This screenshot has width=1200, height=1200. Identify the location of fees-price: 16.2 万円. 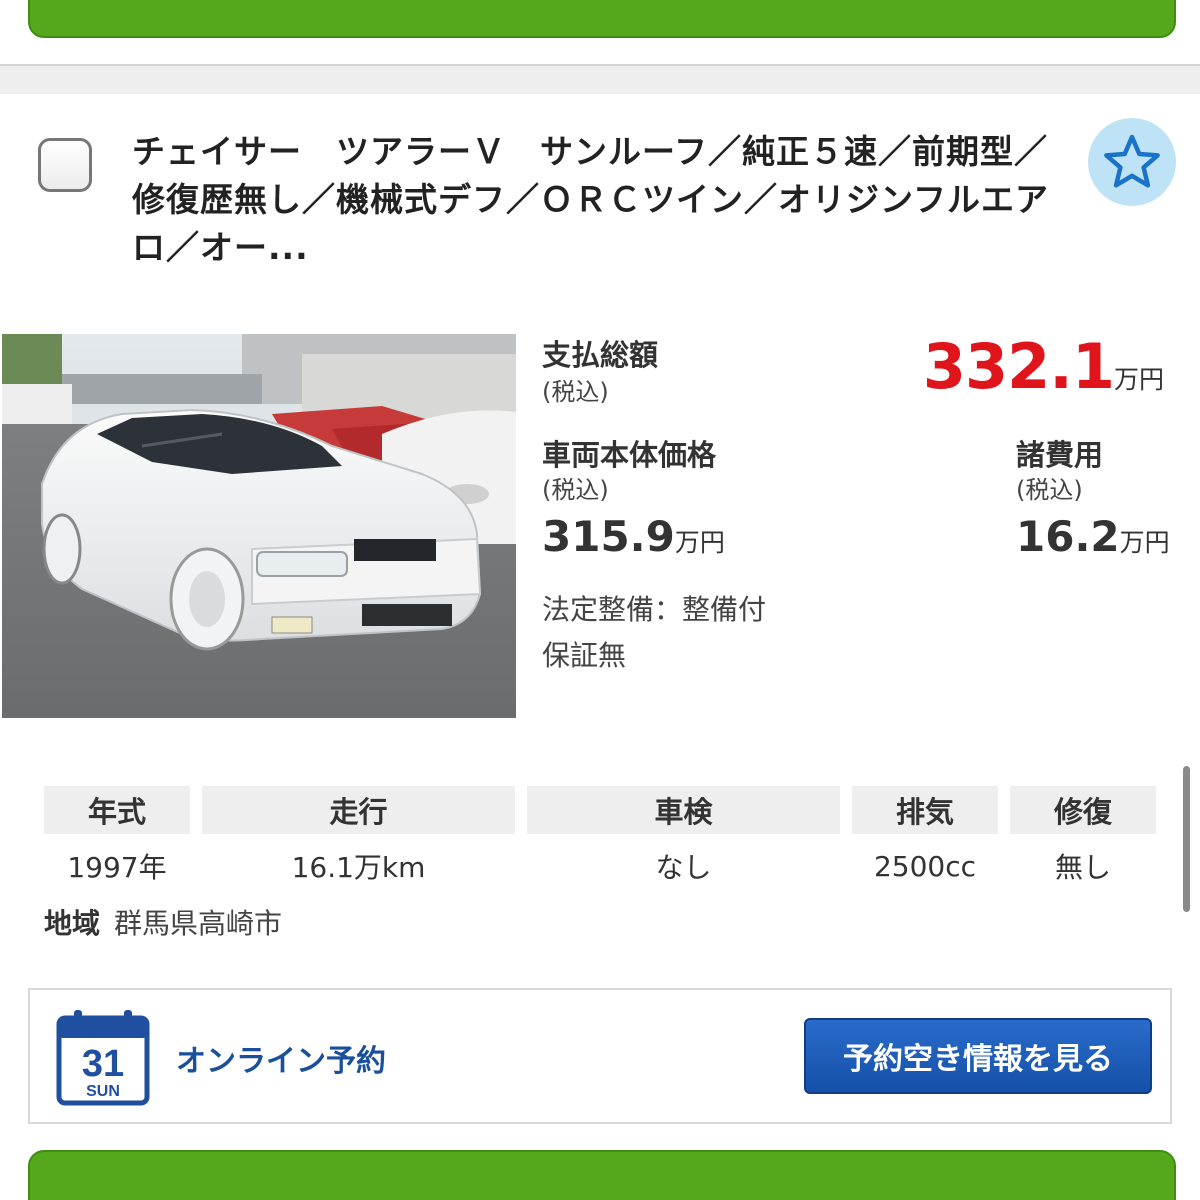
(1093, 536).